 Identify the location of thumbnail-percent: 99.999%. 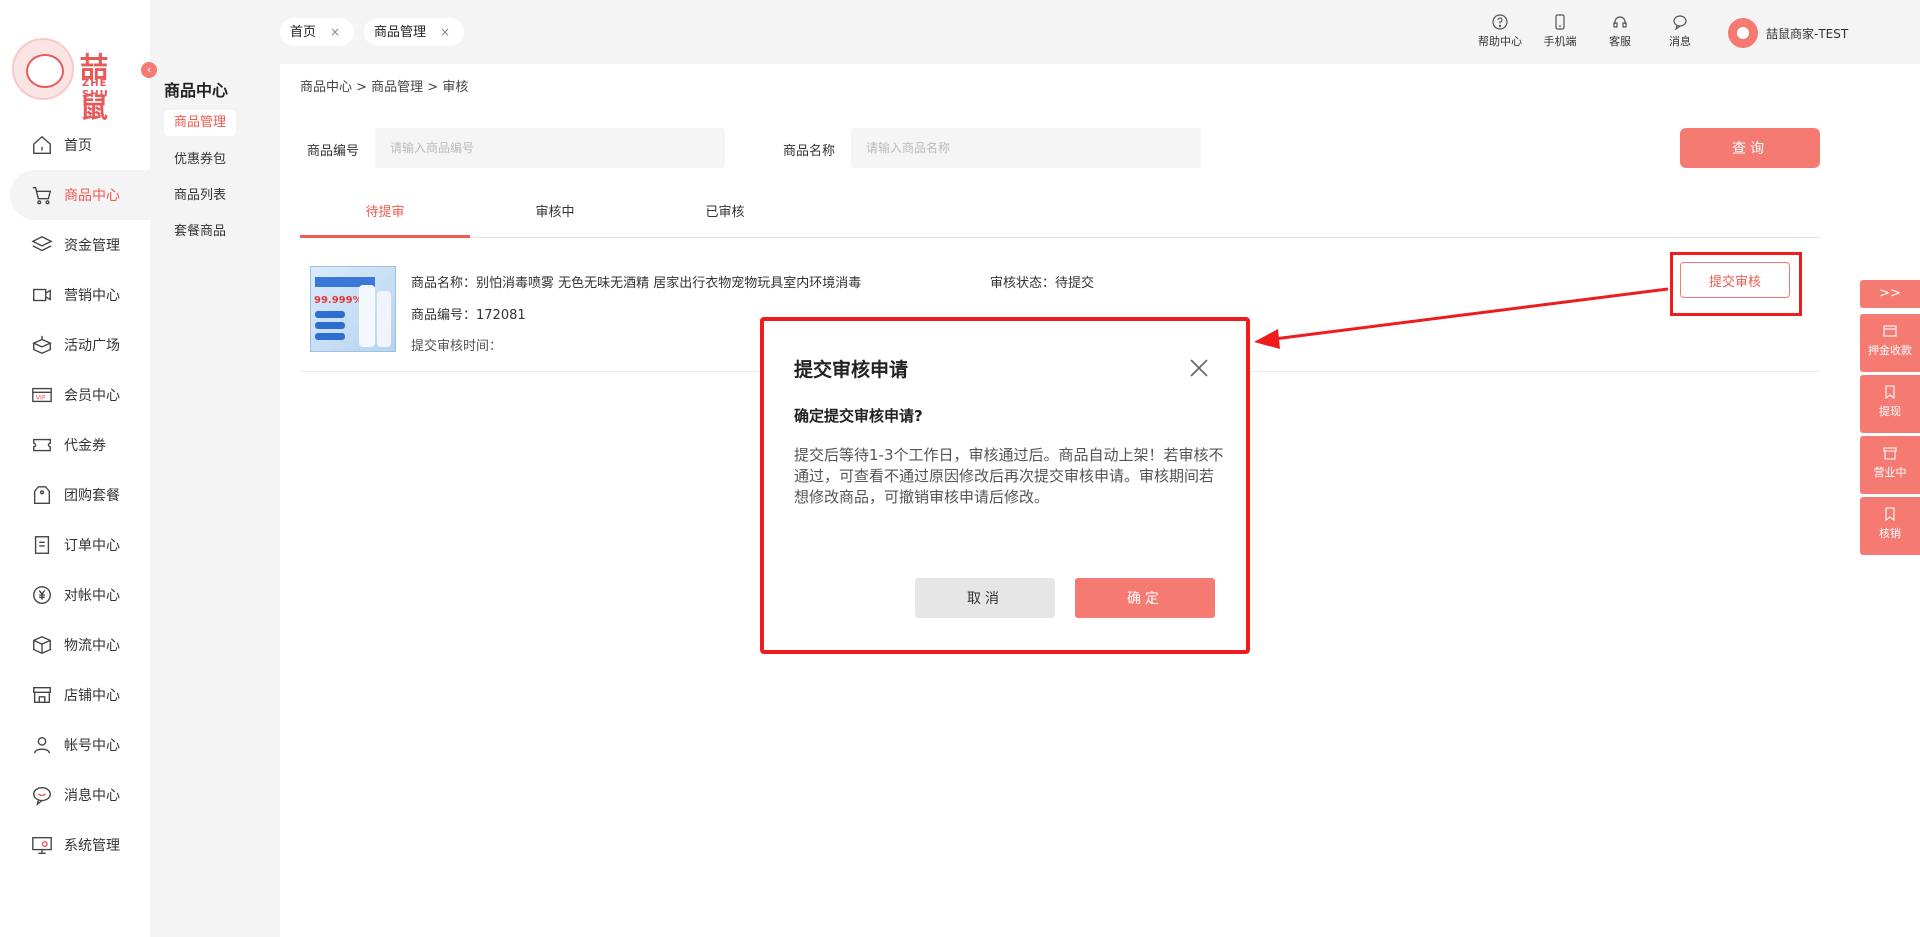
(338, 300).